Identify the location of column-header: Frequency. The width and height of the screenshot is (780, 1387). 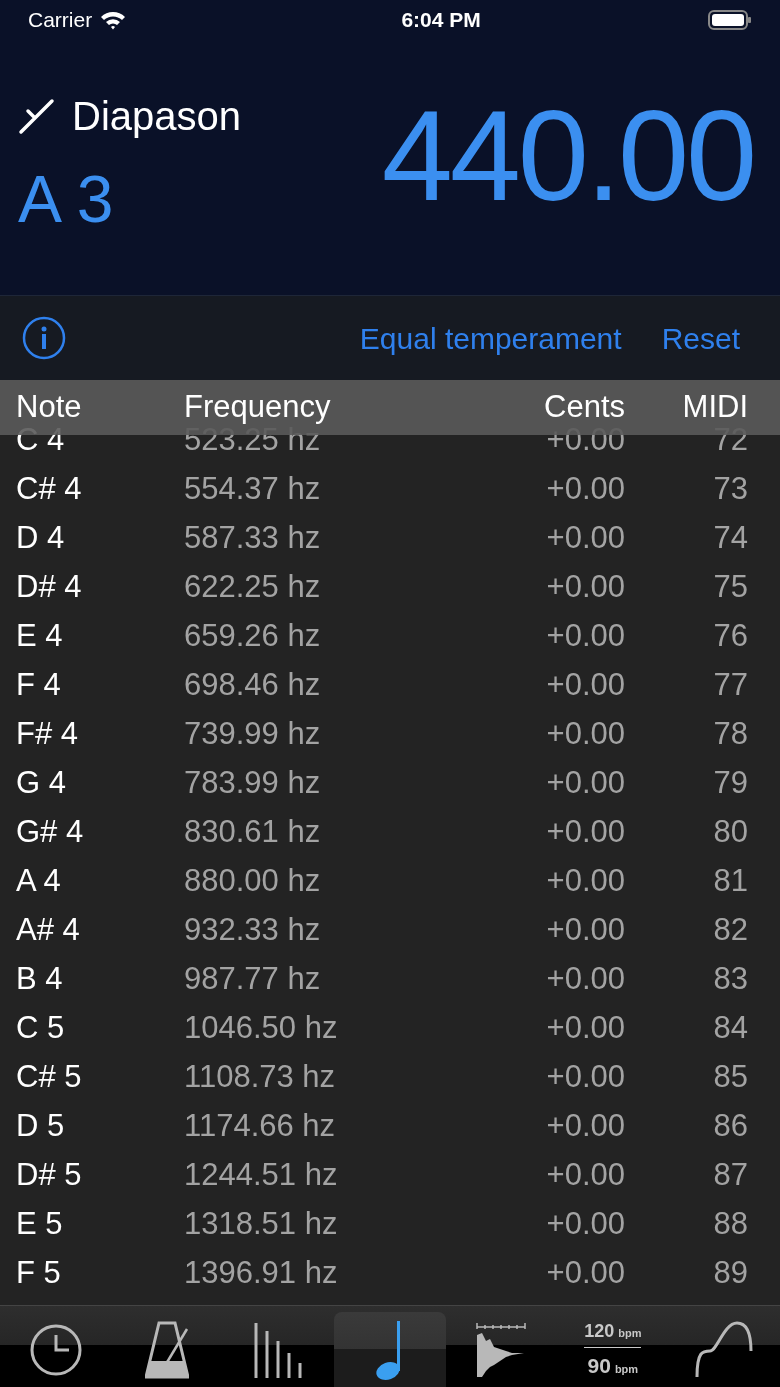
(258, 407).